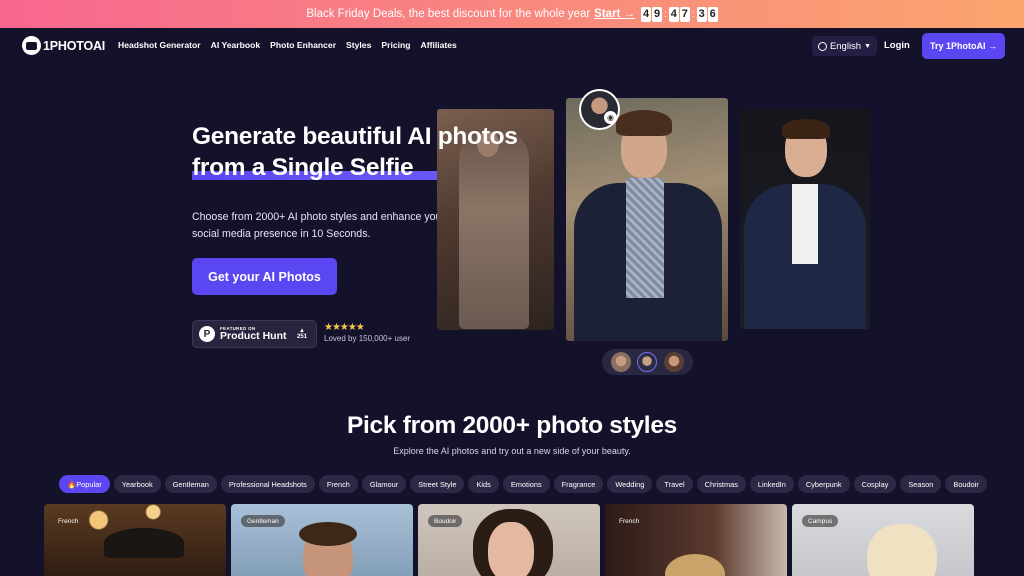 The width and height of the screenshot is (1024, 576). I want to click on chip-linkedin: LinkedIn, so click(771, 484).